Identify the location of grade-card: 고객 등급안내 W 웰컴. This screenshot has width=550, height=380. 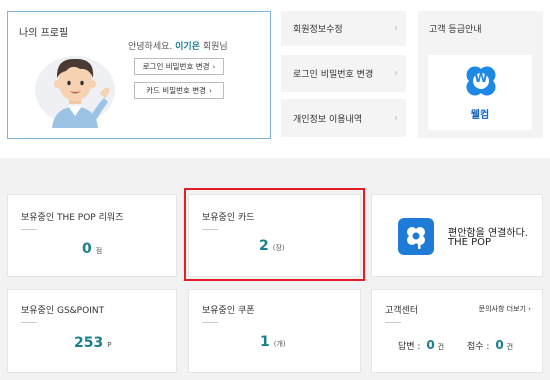
(480, 74).